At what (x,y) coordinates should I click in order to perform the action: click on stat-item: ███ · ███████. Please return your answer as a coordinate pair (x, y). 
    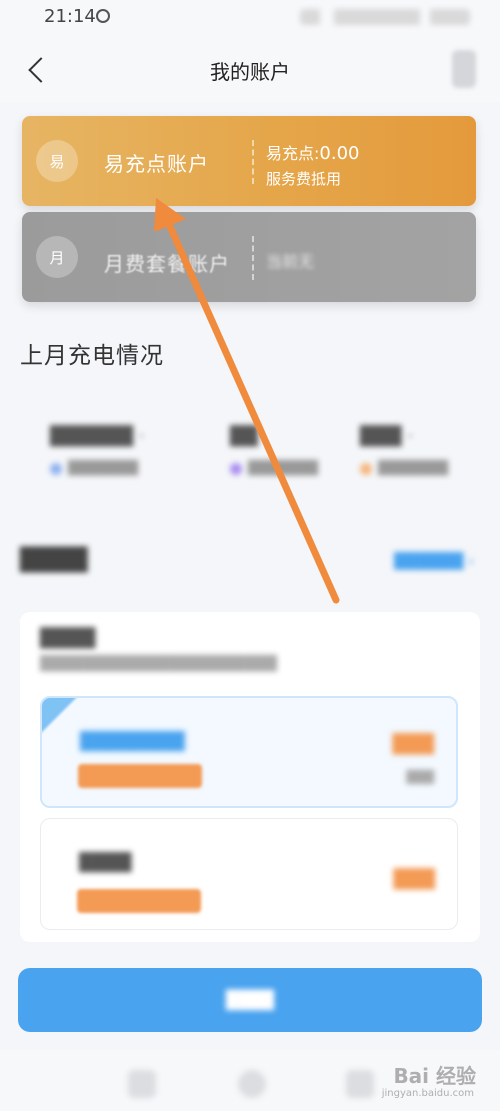
    Looking at the image, I should click on (404, 451).